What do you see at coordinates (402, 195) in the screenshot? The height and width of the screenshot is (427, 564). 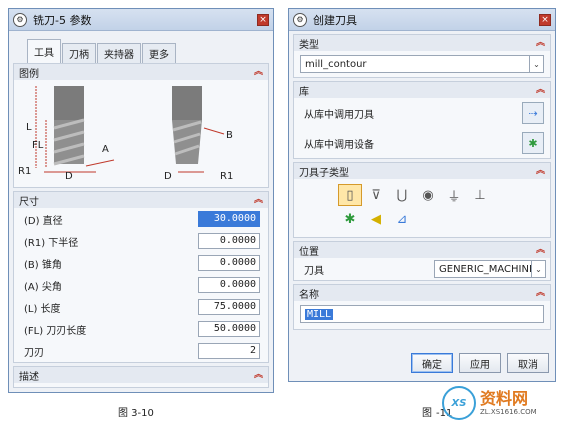 I see `ball-mill-icon: ⋃` at bounding box center [402, 195].